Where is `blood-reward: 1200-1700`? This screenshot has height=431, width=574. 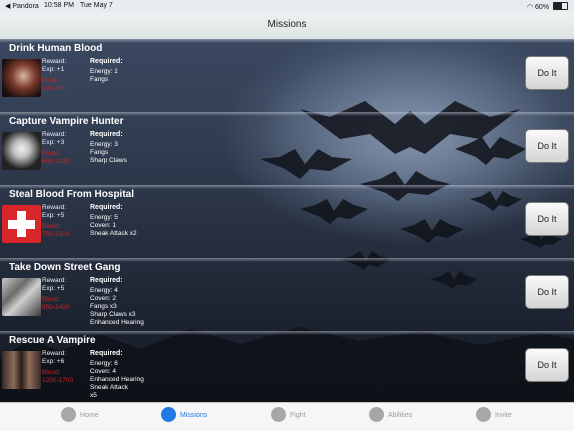
blood-reward: 1200-1700 is located at coordinates (58, 380).